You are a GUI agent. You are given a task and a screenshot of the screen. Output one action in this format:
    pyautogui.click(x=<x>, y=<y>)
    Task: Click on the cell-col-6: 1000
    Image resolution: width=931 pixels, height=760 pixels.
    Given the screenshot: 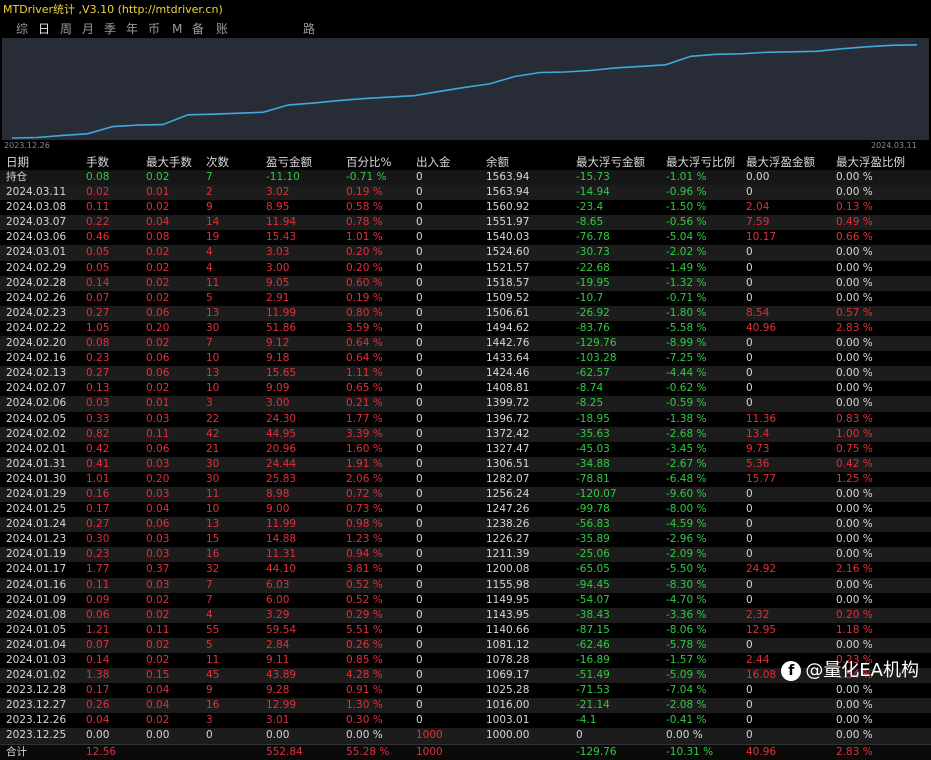 What is the action you would take?
    pyautogui.click(x=429, y=751)
    